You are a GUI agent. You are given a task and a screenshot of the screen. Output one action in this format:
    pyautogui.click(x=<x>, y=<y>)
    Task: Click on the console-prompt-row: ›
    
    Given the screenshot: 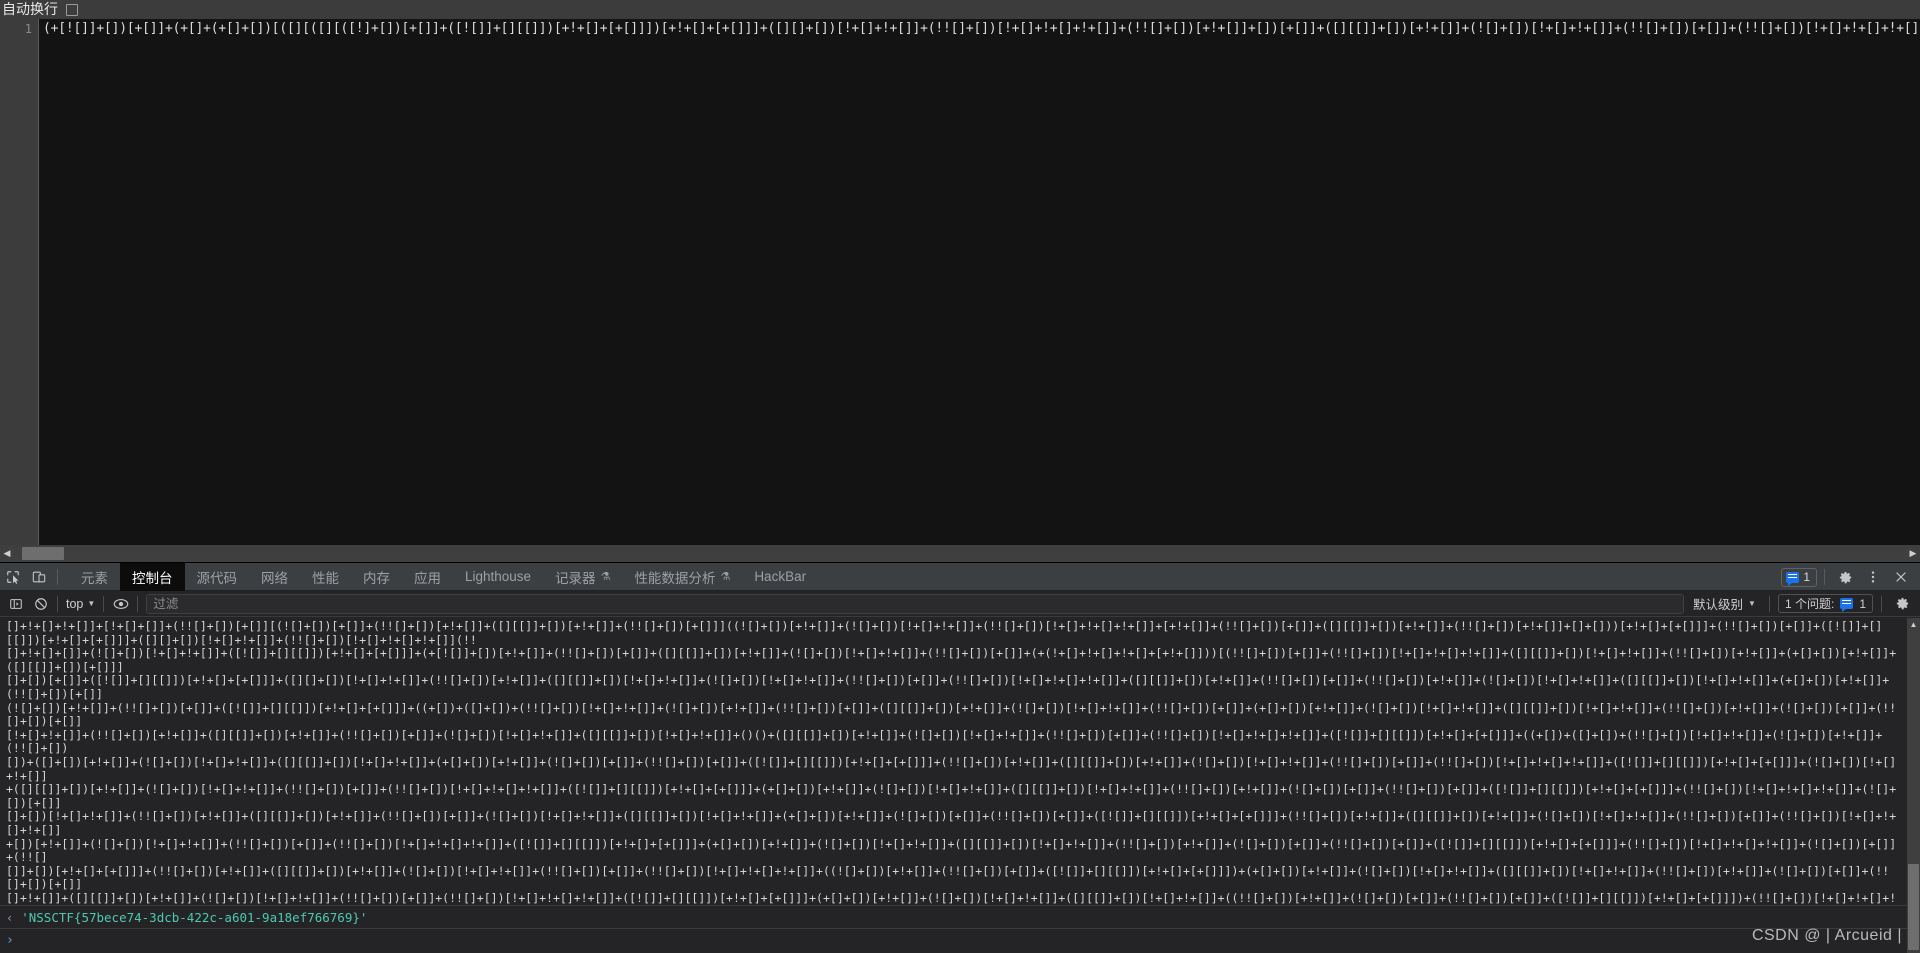 What is the action you would take?
    pyautogui.click(x=953, y=940)
    